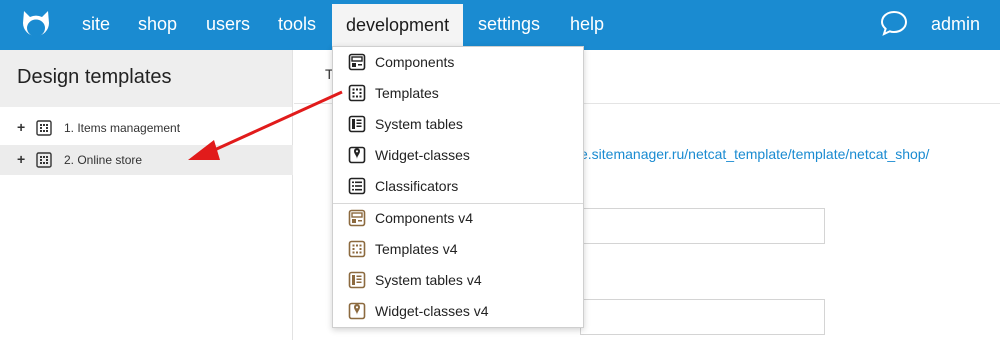  Describe the element at coordinates (424, 218) in the screenshot. I see `menu-item-label: Components v4` at that location.